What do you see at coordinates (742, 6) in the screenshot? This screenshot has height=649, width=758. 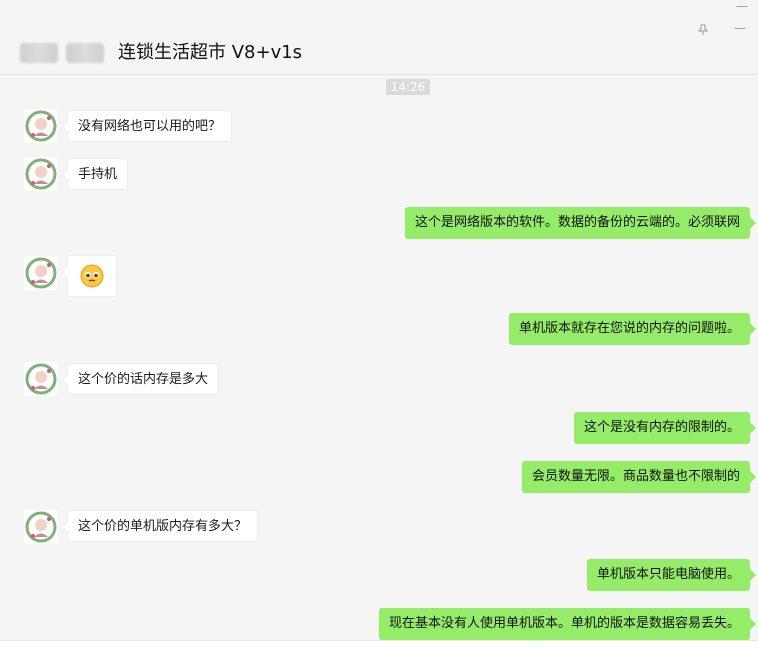 I see `close-icon: —` at bounding box center [742, 6].